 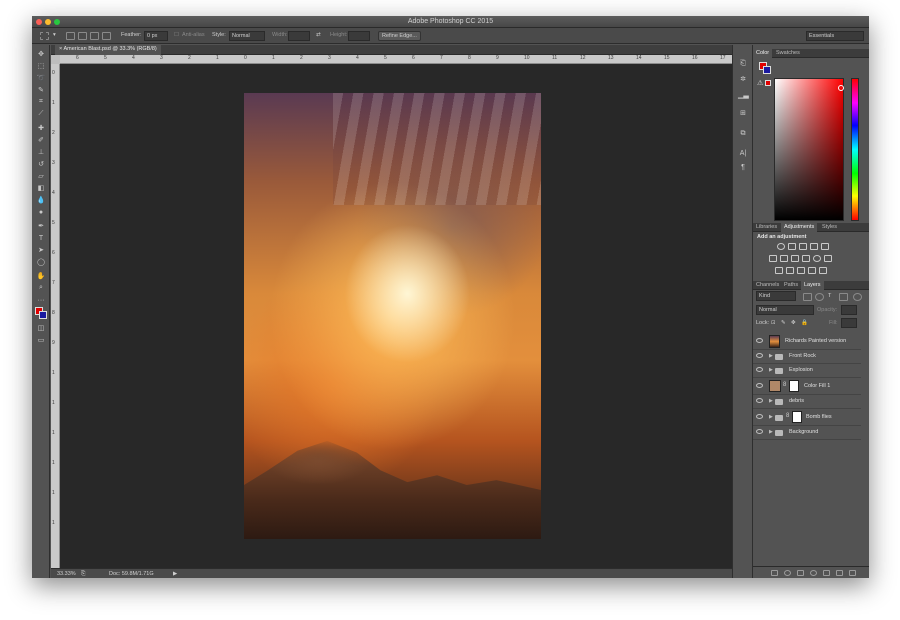 I want to click on type-tool-icon: T, so click(x=41, y=238).